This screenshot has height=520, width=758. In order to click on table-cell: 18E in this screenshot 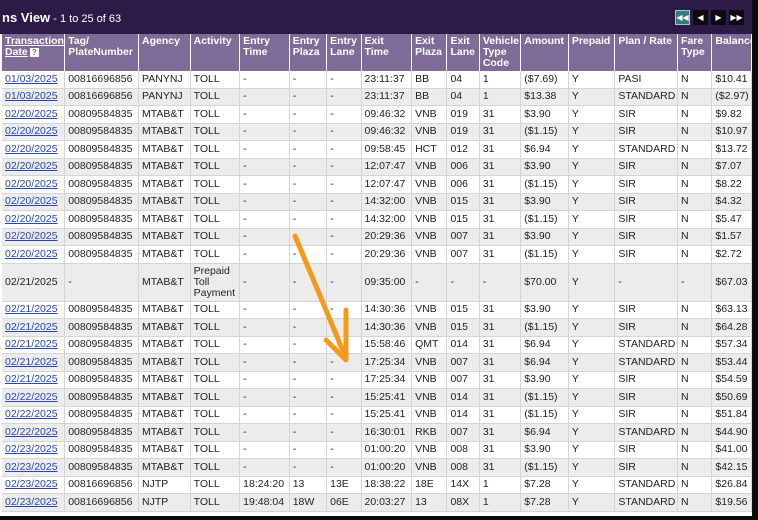, I will do `click(429, 485)`.